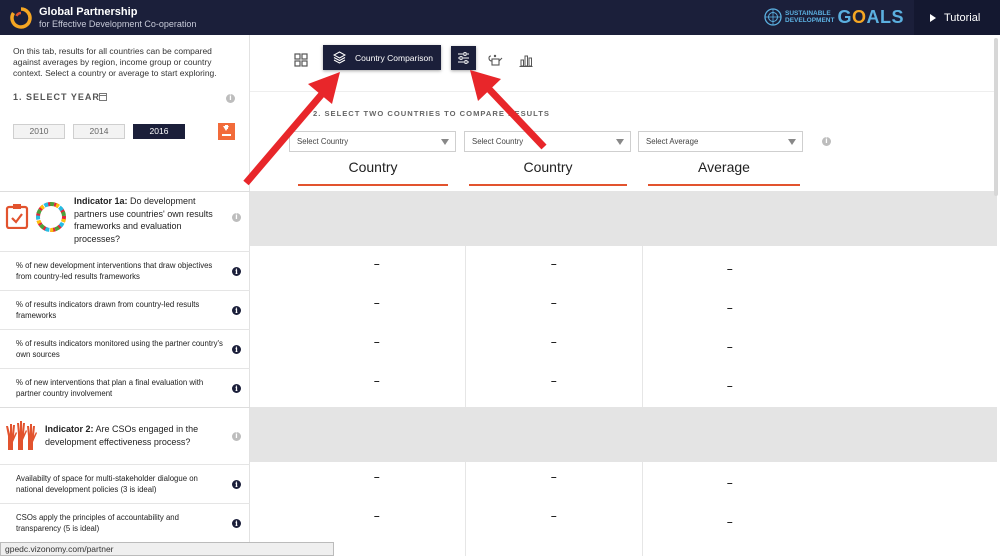  I want to click on play-icon, so click(933, 17).